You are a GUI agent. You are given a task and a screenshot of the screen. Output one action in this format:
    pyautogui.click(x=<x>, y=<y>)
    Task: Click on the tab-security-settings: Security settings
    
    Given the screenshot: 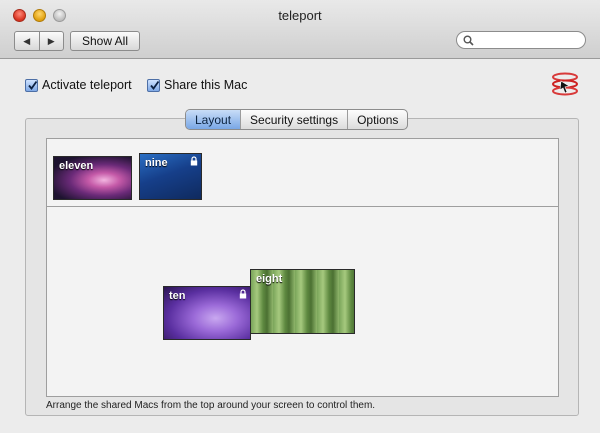 What is the action you would take?
    pyautogui.click(x=293, y=119)
    